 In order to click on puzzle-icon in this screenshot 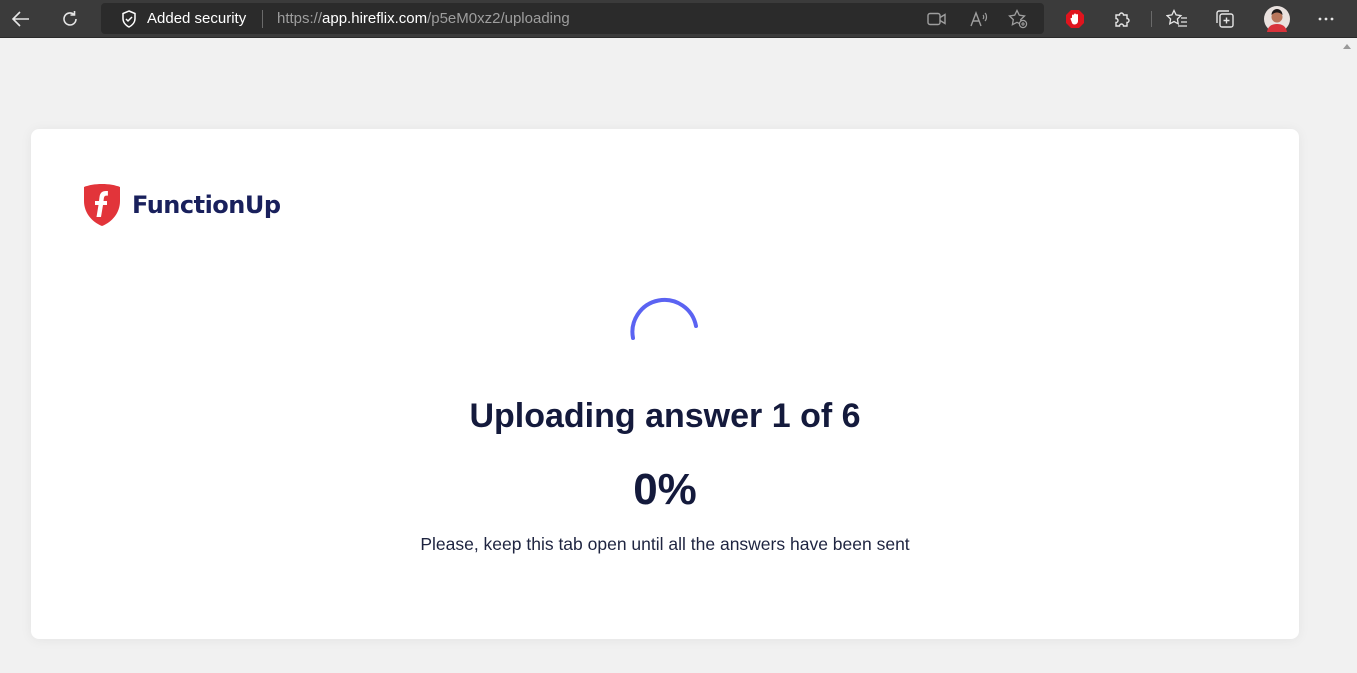, I will do `click(1122, 19)`.